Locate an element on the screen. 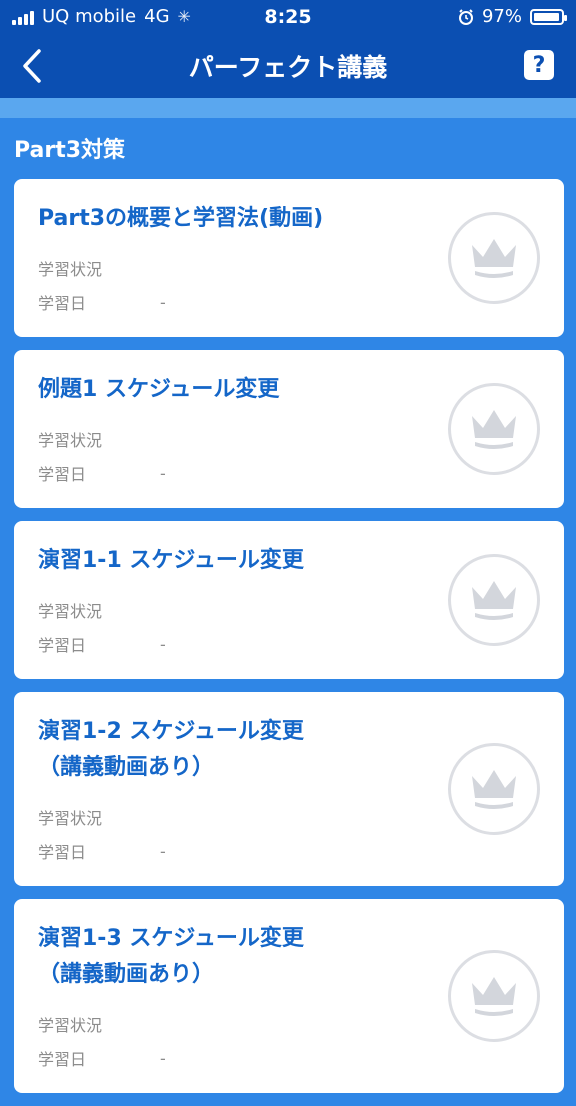  lesson-title: 演習1-2 スケジュール変更 （講義動画あり） is located at coordinates (171, 749).